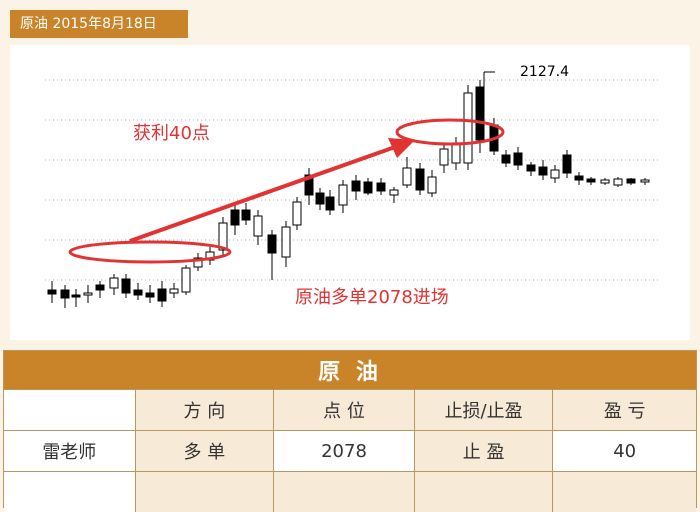 The width and height of the screenshot is (700, 512). What do you see at coordinates (624, 451) in the screenshot?
I see `cell-pnl: 40` at bounding box center [624, 451].